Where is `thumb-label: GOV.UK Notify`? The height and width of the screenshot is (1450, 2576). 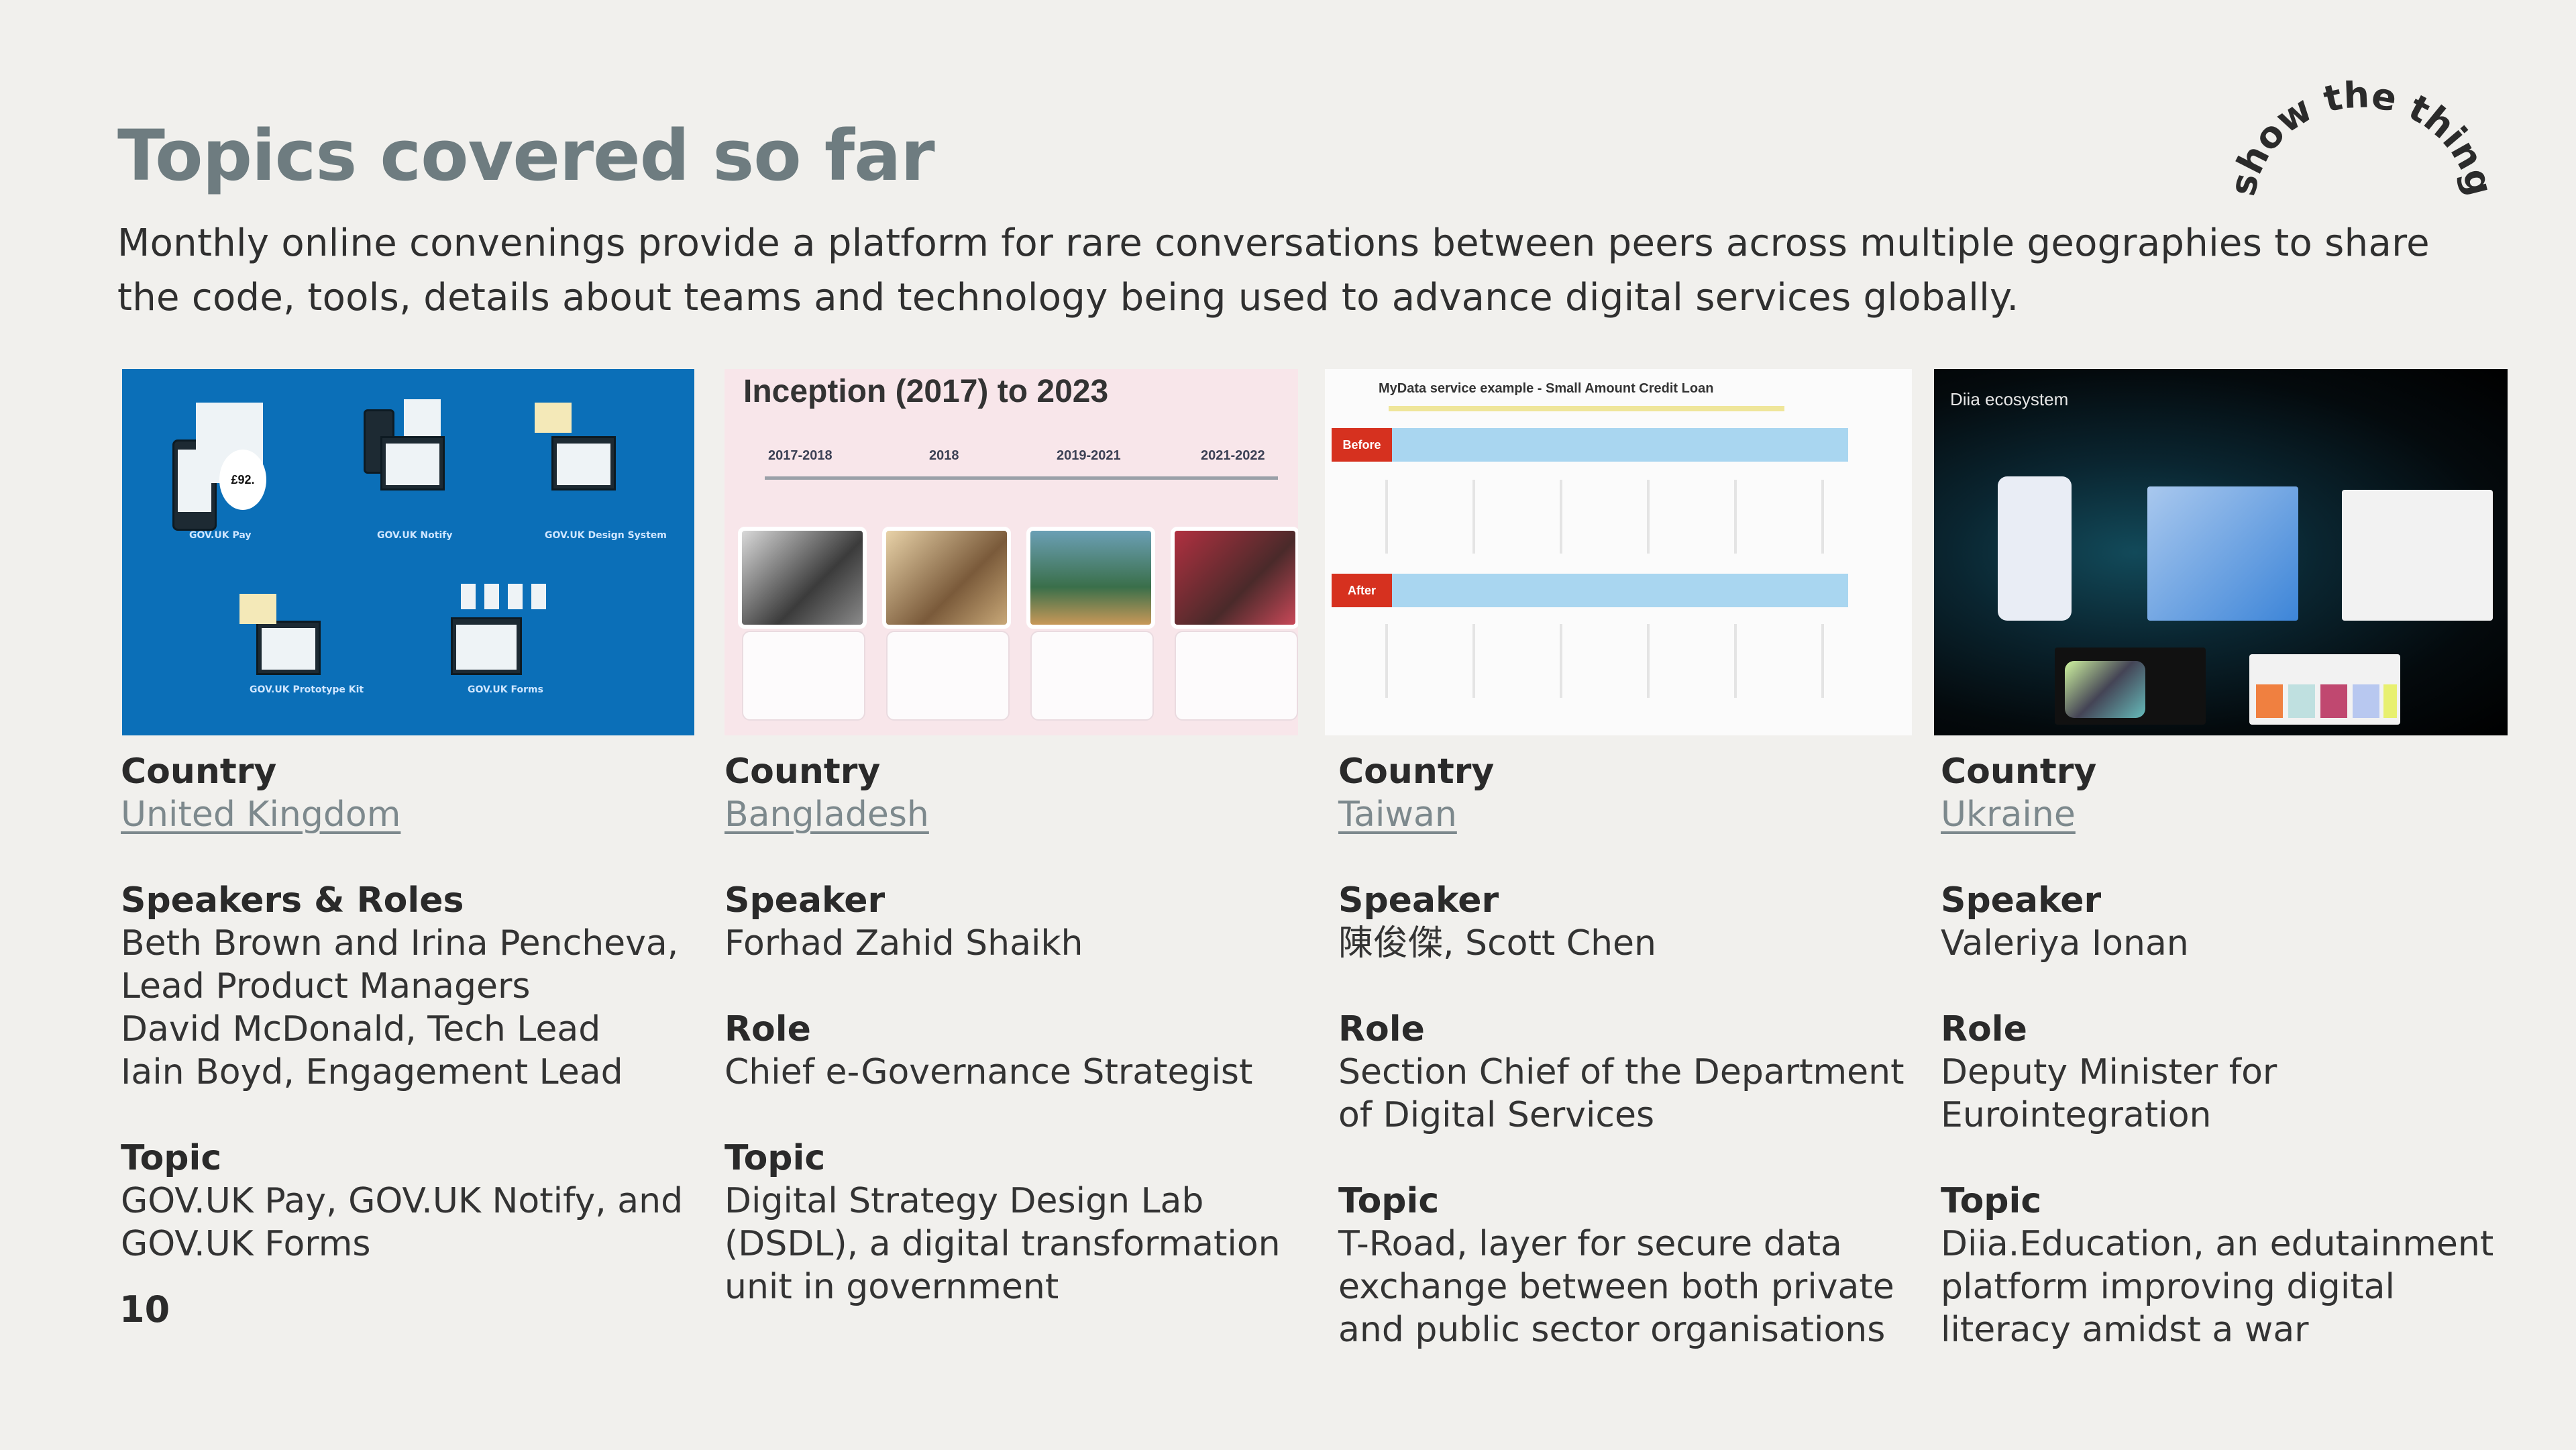
thumb-label: GOV.UK Notify is located at coordinates (415, 535).